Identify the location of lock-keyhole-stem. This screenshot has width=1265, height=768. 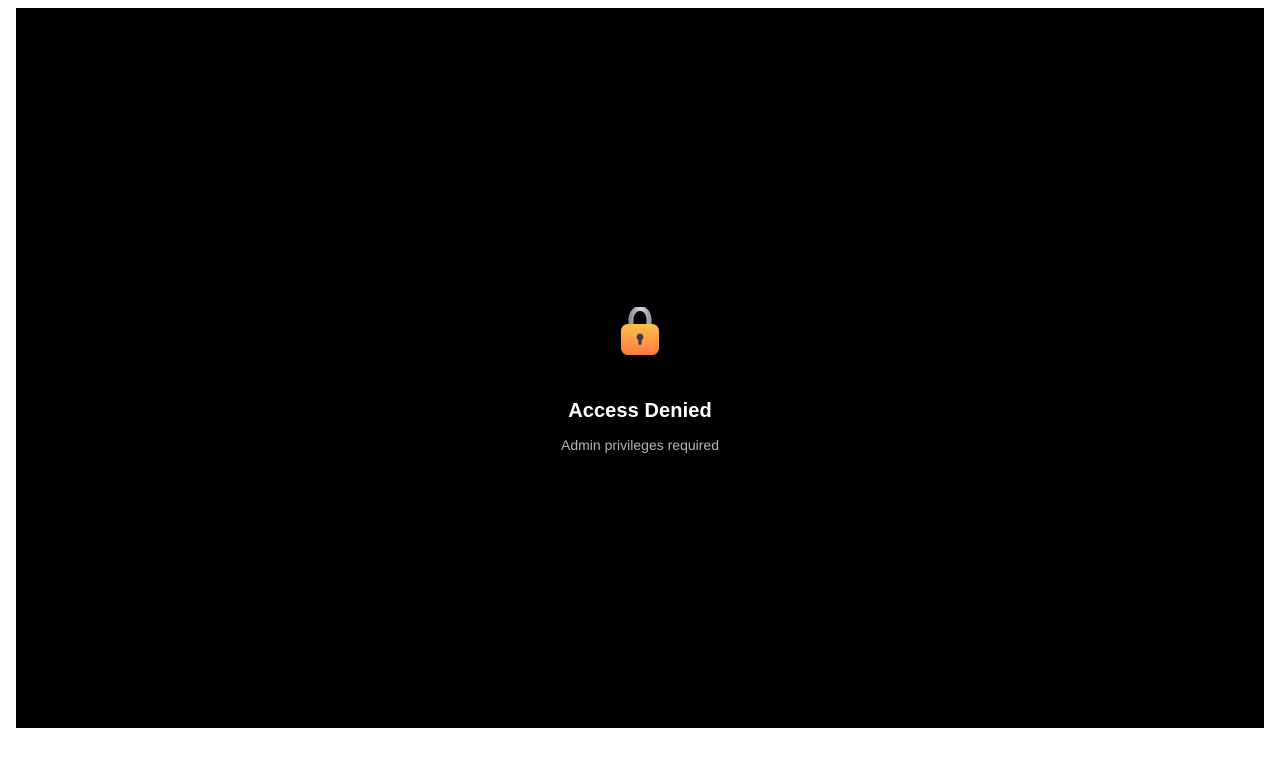
(640, 341).